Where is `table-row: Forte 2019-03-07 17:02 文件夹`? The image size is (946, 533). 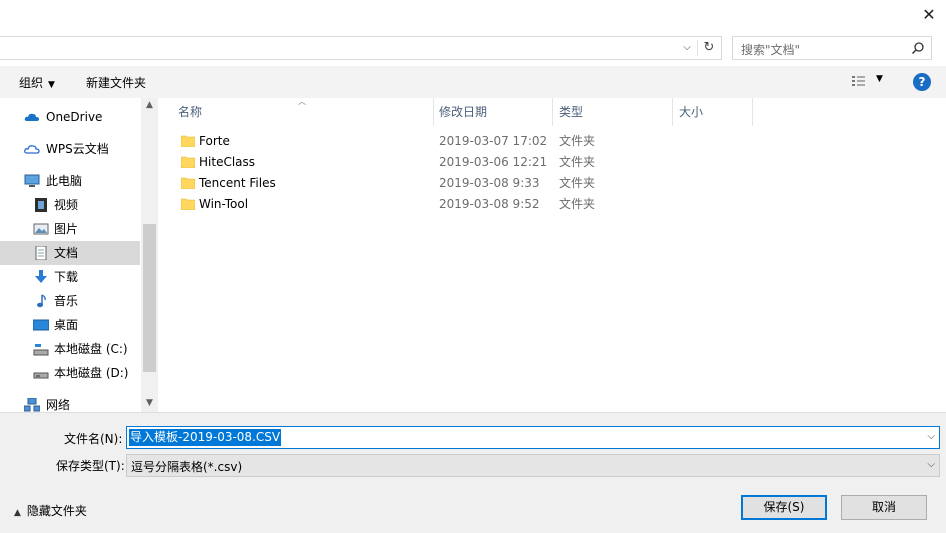 table-row: Forte 2019-03-07 17:02 文件夹 is located at coordinates (539, 141).